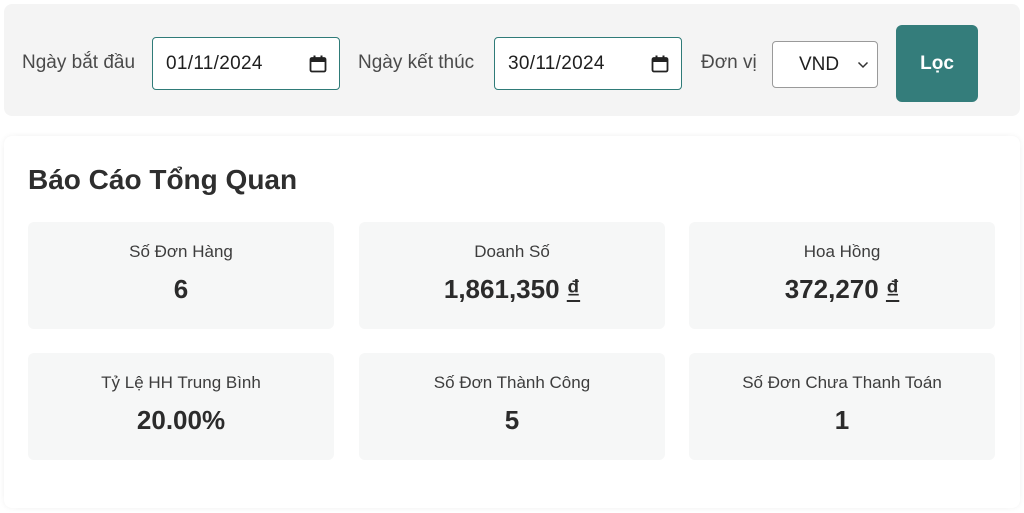  I want to click on start-date-input: 01/11/2024, so click(246, 63).